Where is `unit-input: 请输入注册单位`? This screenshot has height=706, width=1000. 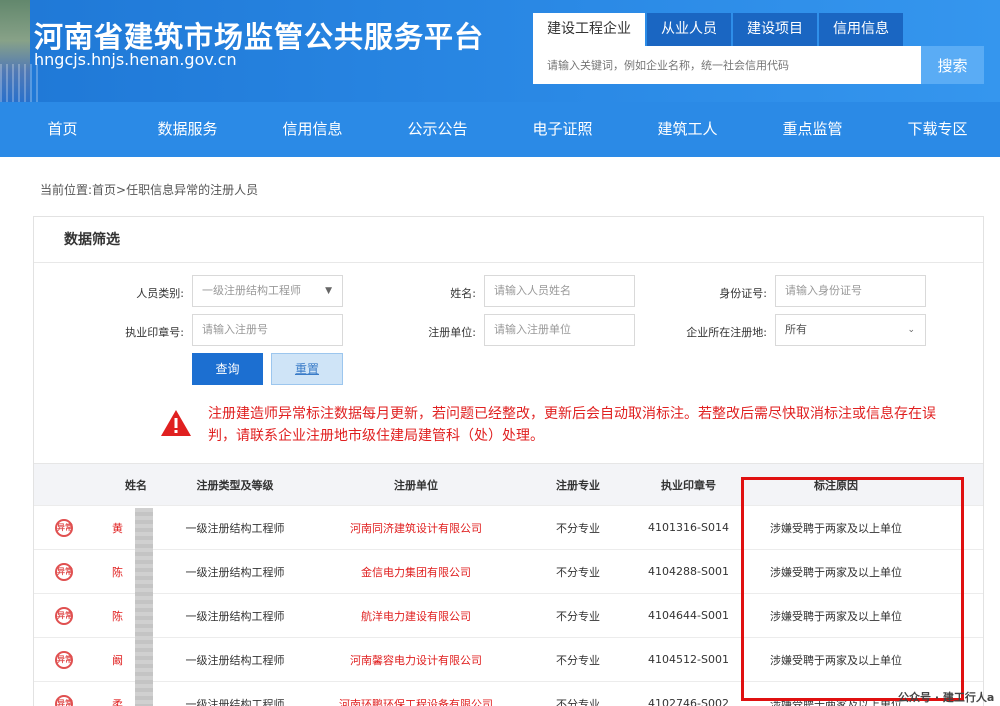
unit-input: 请输入注册单位 is located at coordinates (559, 330).